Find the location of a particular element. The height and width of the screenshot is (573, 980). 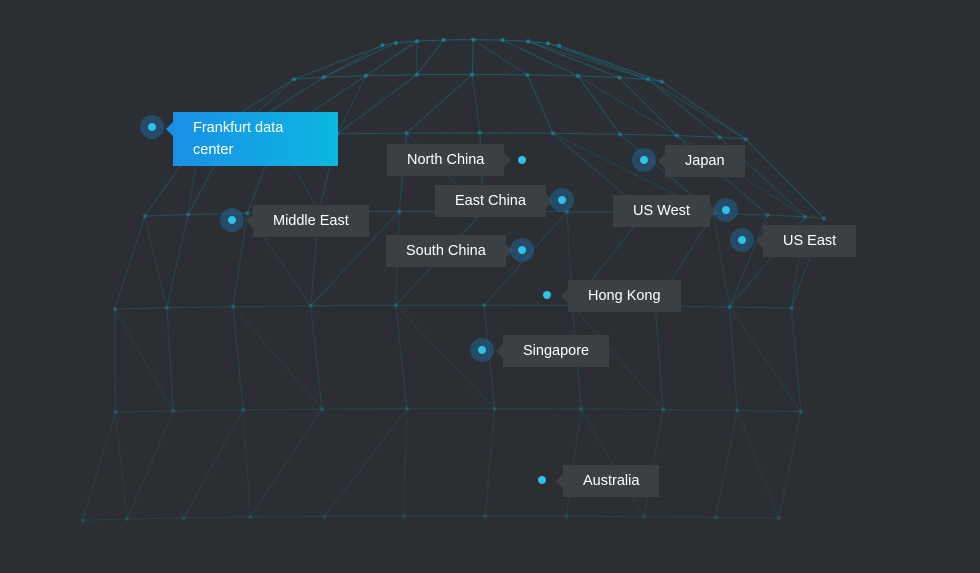

marker-australia is located at coordinates (542, 480).